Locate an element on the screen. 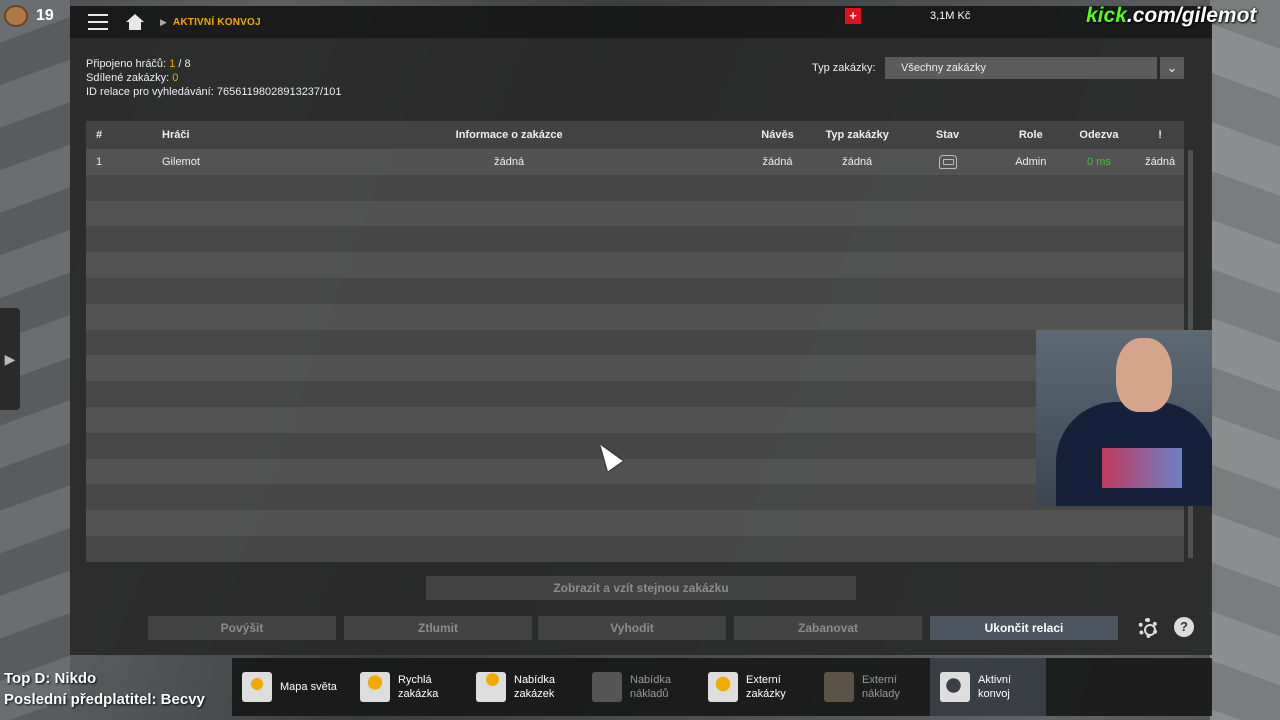 The height and width of the screenshot is (720, 1280). side-expand-tab: ▶ is located at coordinates (10, 359).